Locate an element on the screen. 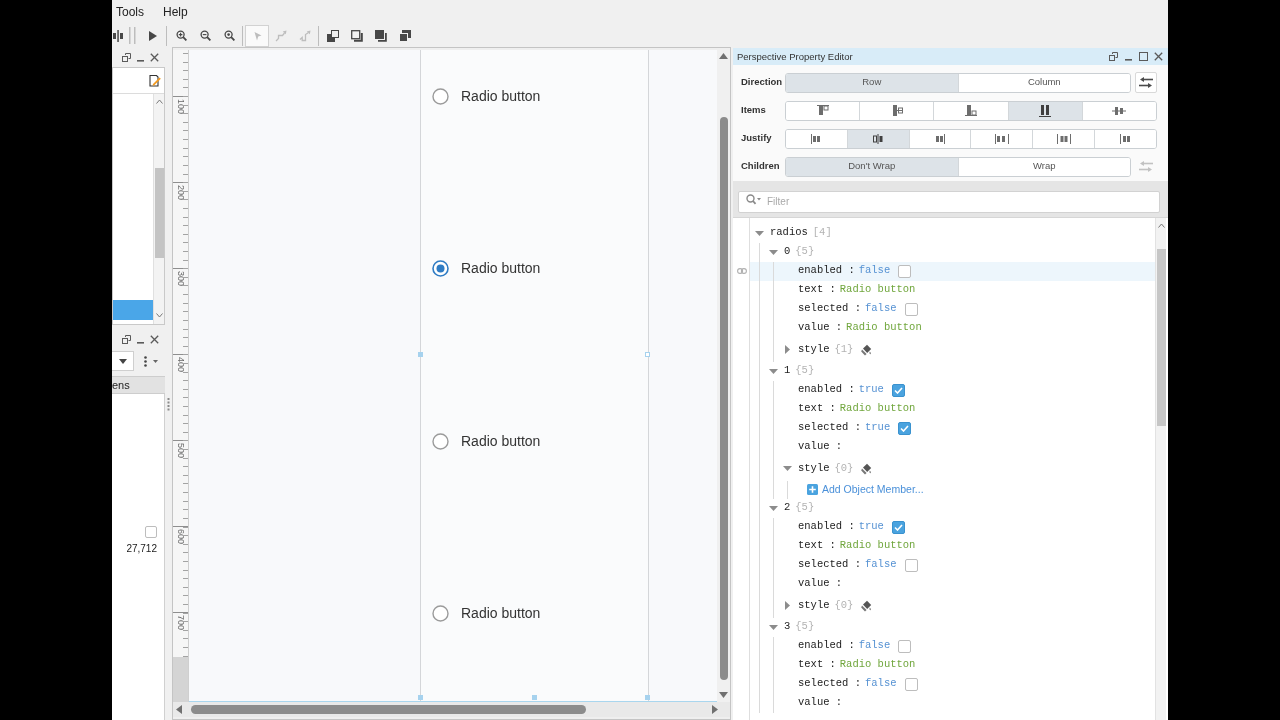 This screenshot has height=720, width=1280. segmented-control: Row Column is located at coordinates (958, 82).